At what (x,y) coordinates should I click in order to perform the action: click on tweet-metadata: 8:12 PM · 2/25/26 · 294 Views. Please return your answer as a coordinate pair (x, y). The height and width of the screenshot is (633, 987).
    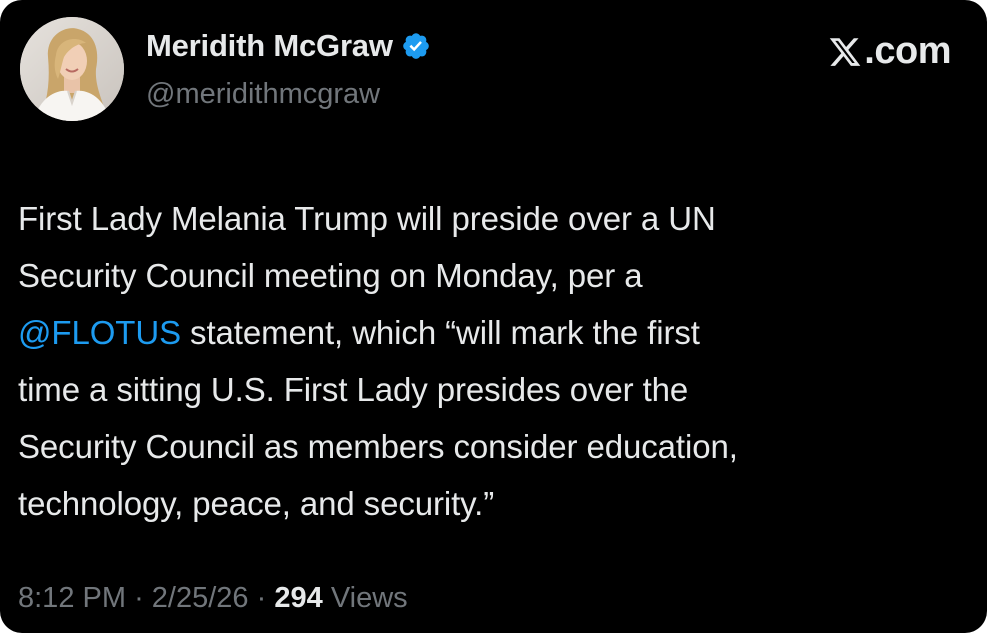
    Looking at the image, I should click on (213, 598).